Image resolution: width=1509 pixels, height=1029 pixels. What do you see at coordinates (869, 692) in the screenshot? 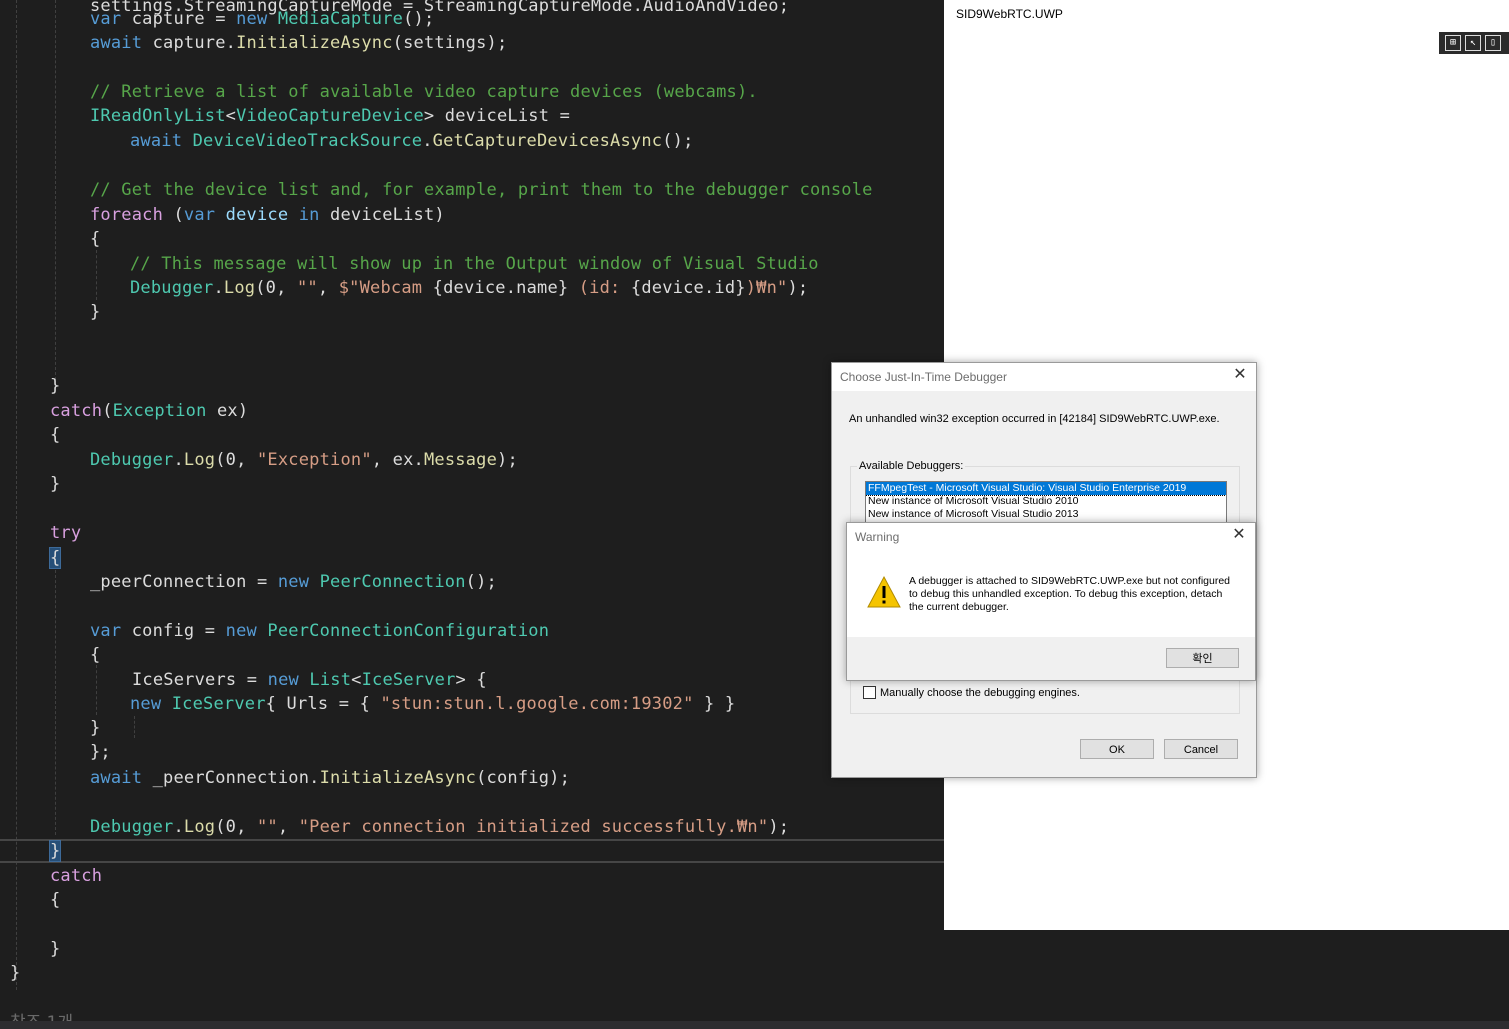
I see `manual-choose-checkbox` at bounding box center [869, 692].